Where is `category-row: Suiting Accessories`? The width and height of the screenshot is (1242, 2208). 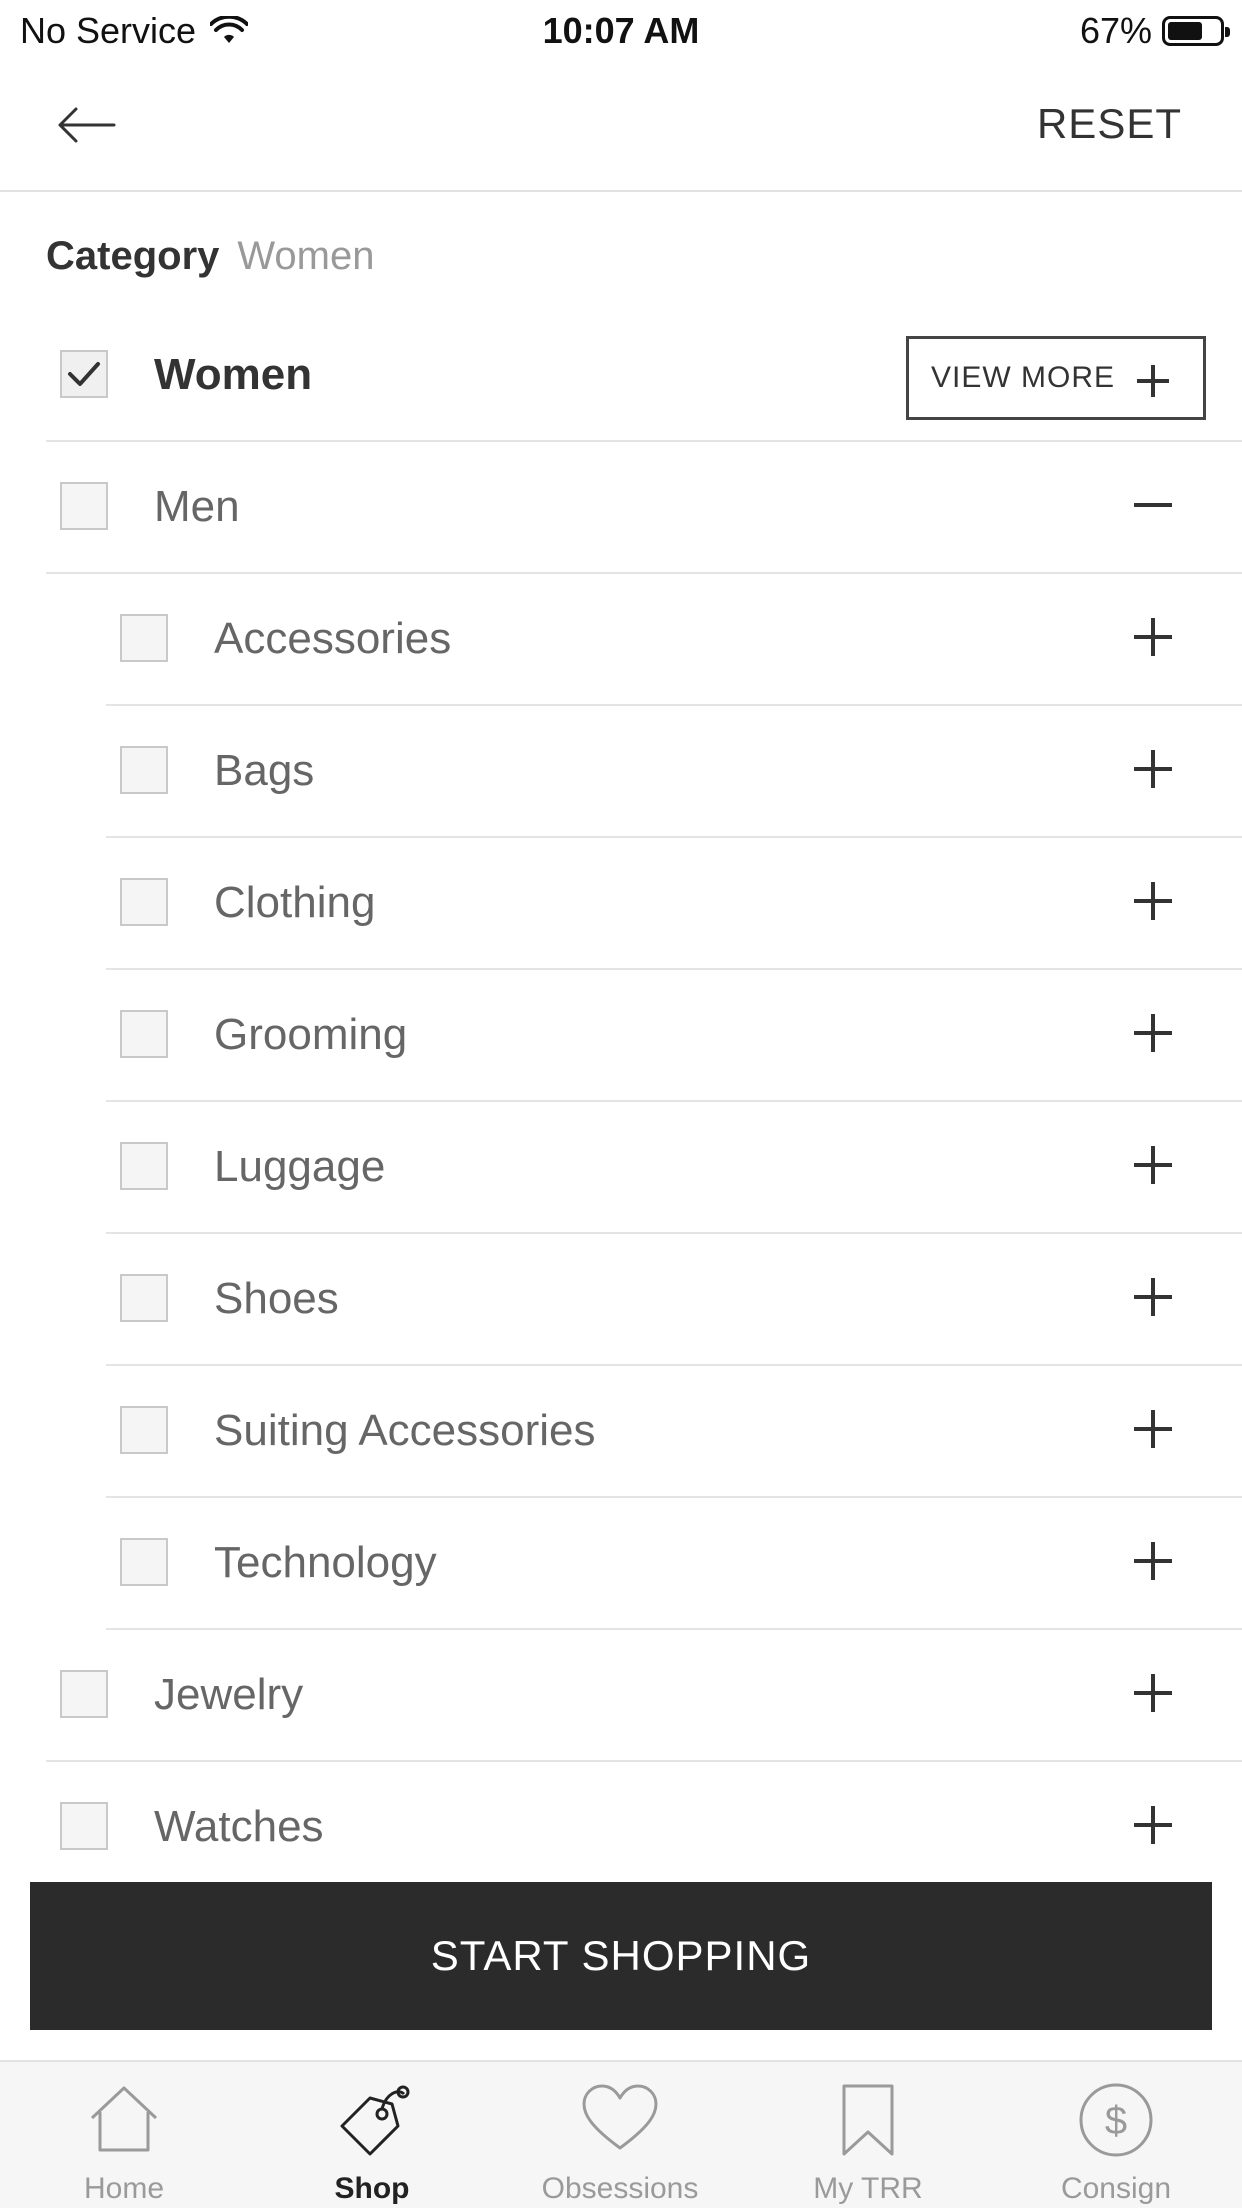 category-row: Suiting Accessories is located at coordinates (674, 1432).